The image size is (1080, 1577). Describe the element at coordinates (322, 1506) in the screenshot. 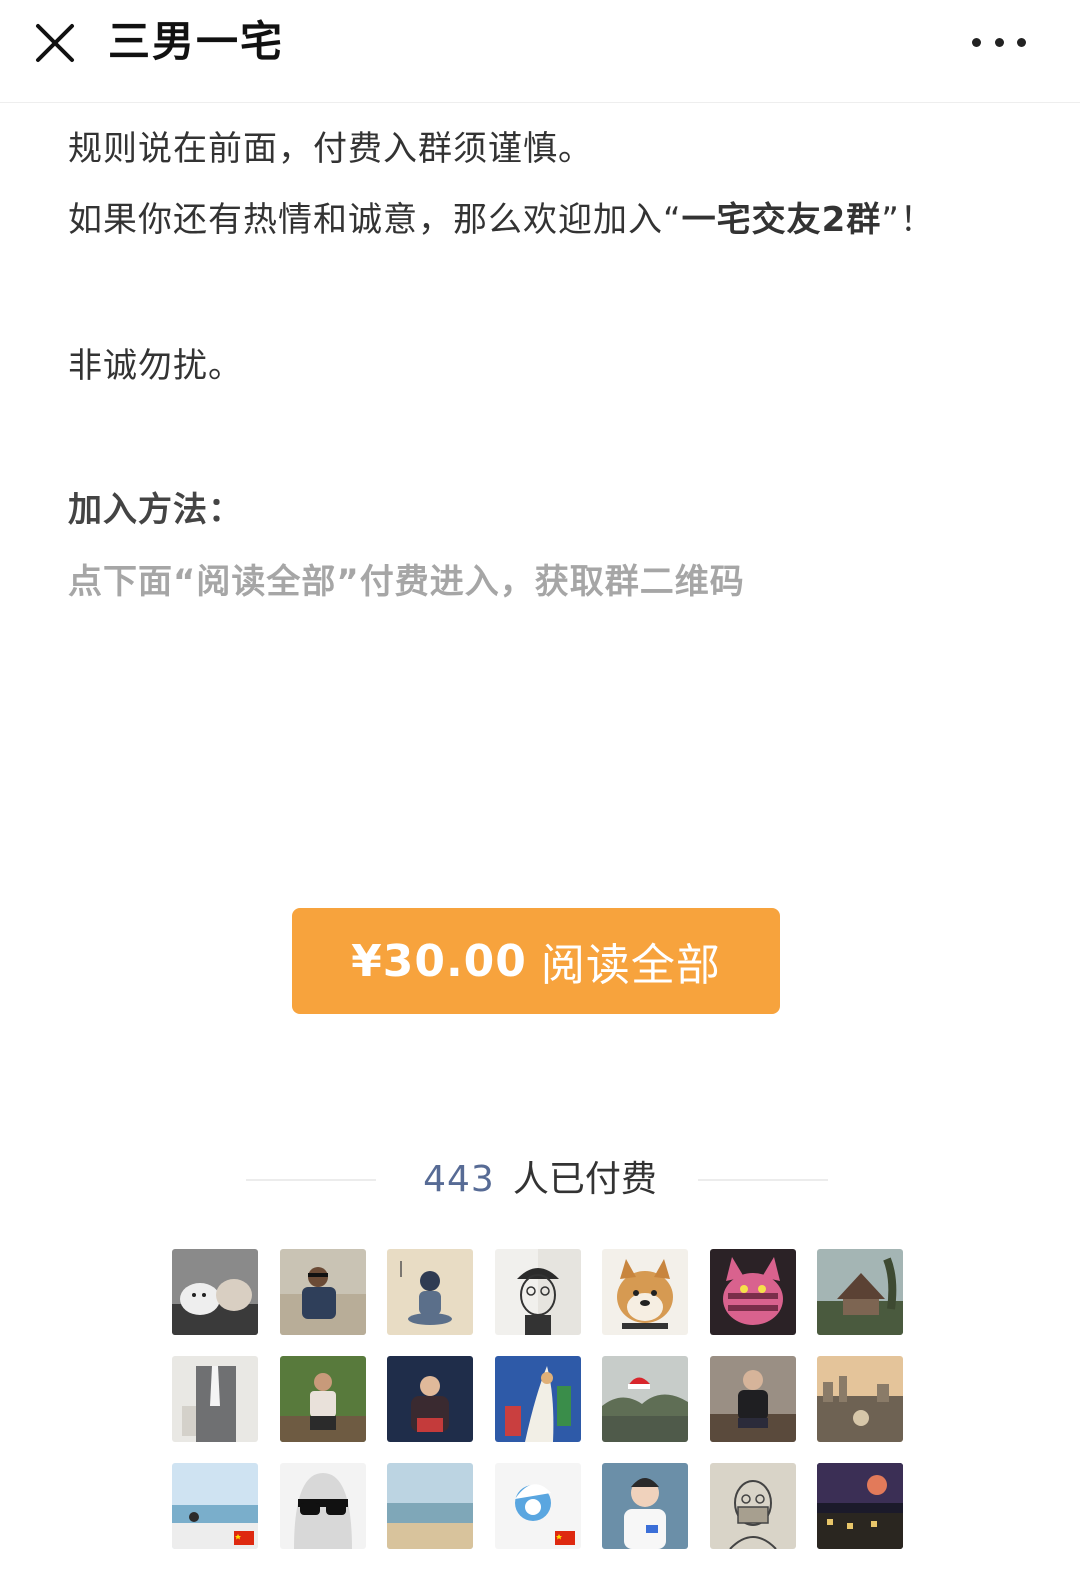

I see `avatar-ghost-sunglasses` at that location.